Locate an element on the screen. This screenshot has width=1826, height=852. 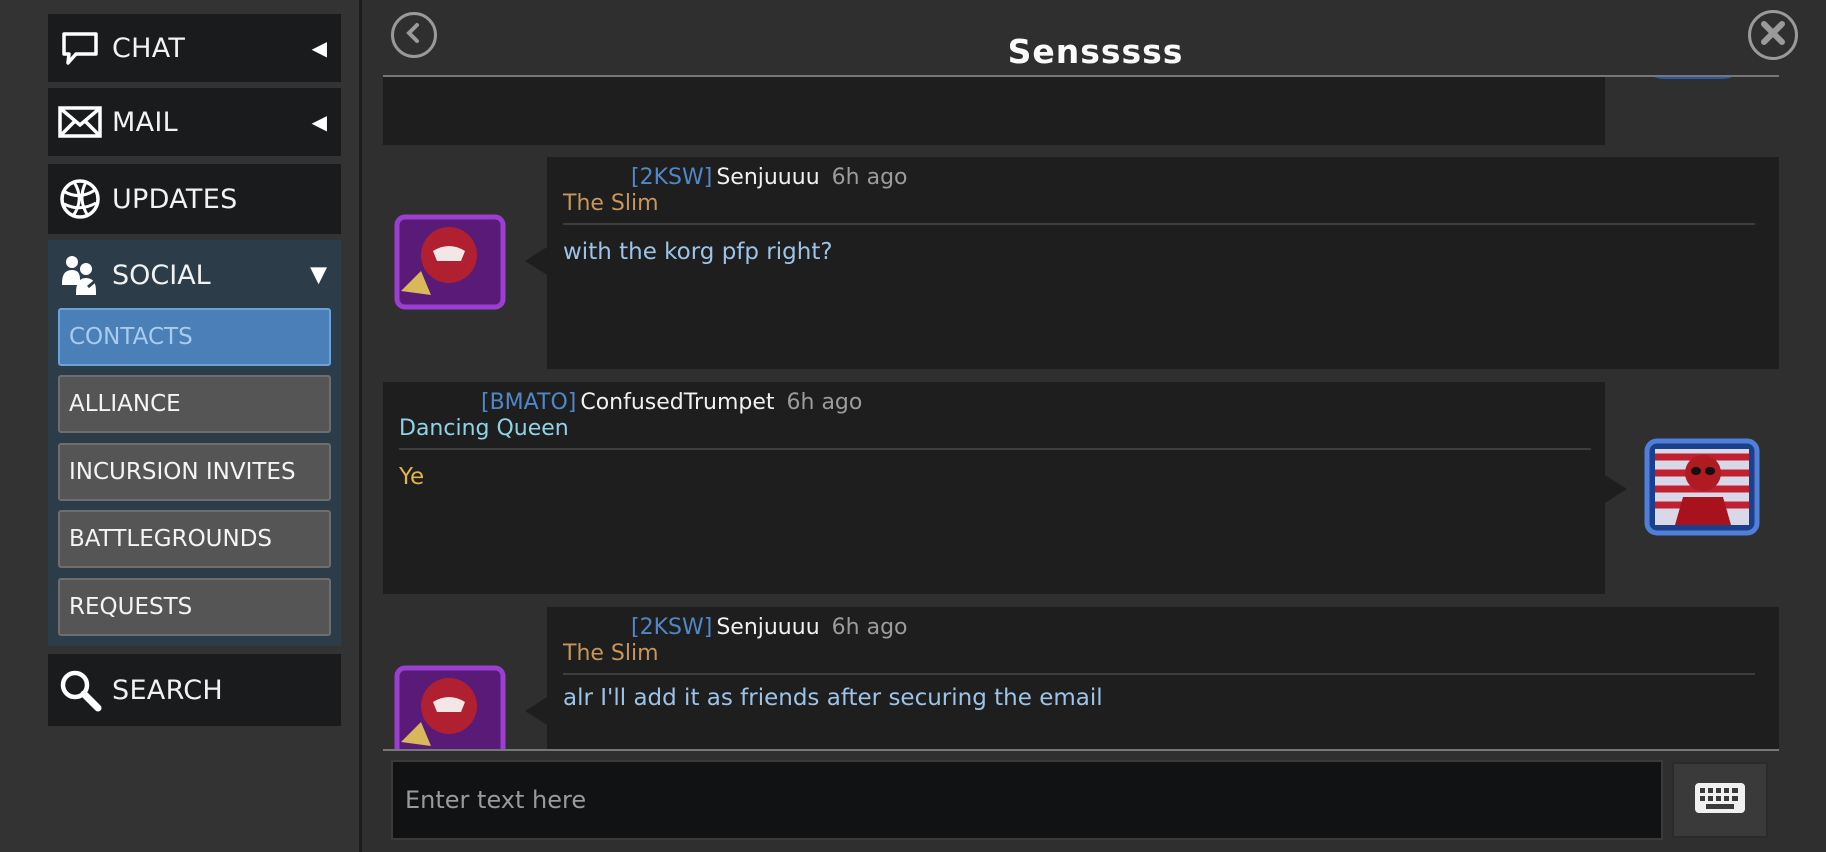
people-icon is located at coordinates (80, 275).